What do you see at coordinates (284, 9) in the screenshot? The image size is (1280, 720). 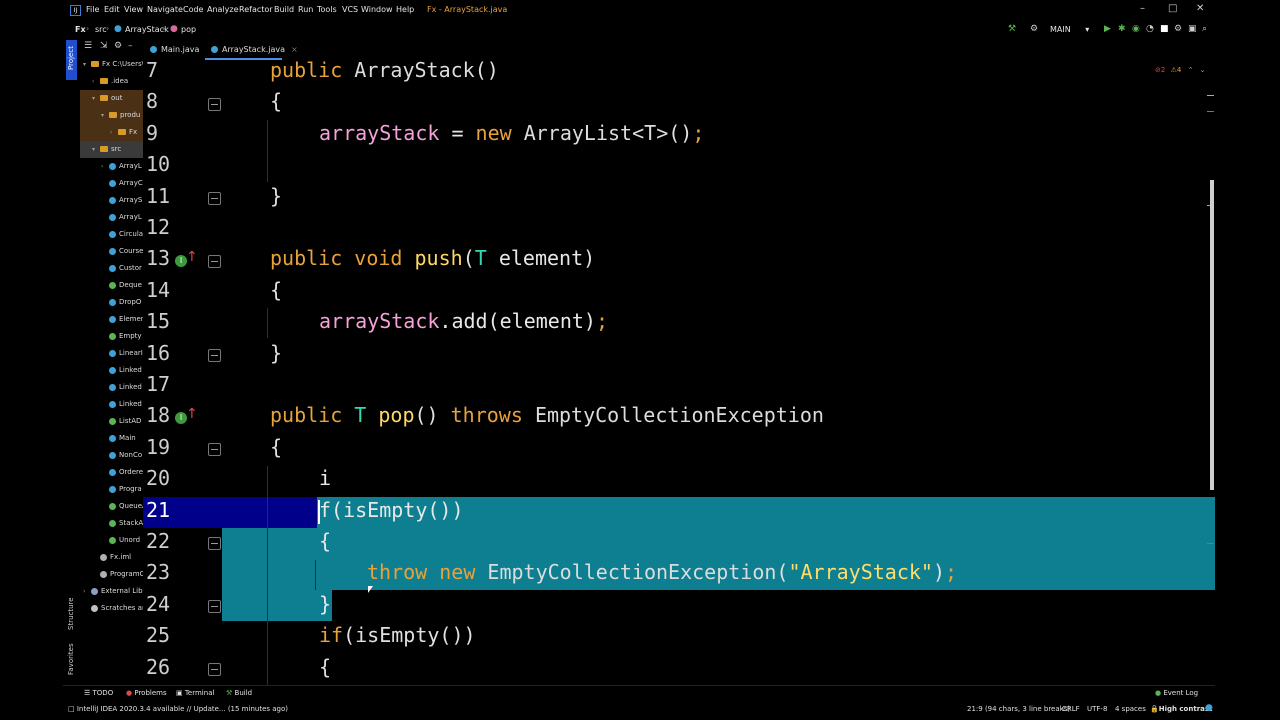 I see `menu-build: Build` at bounding box center [284, 9].